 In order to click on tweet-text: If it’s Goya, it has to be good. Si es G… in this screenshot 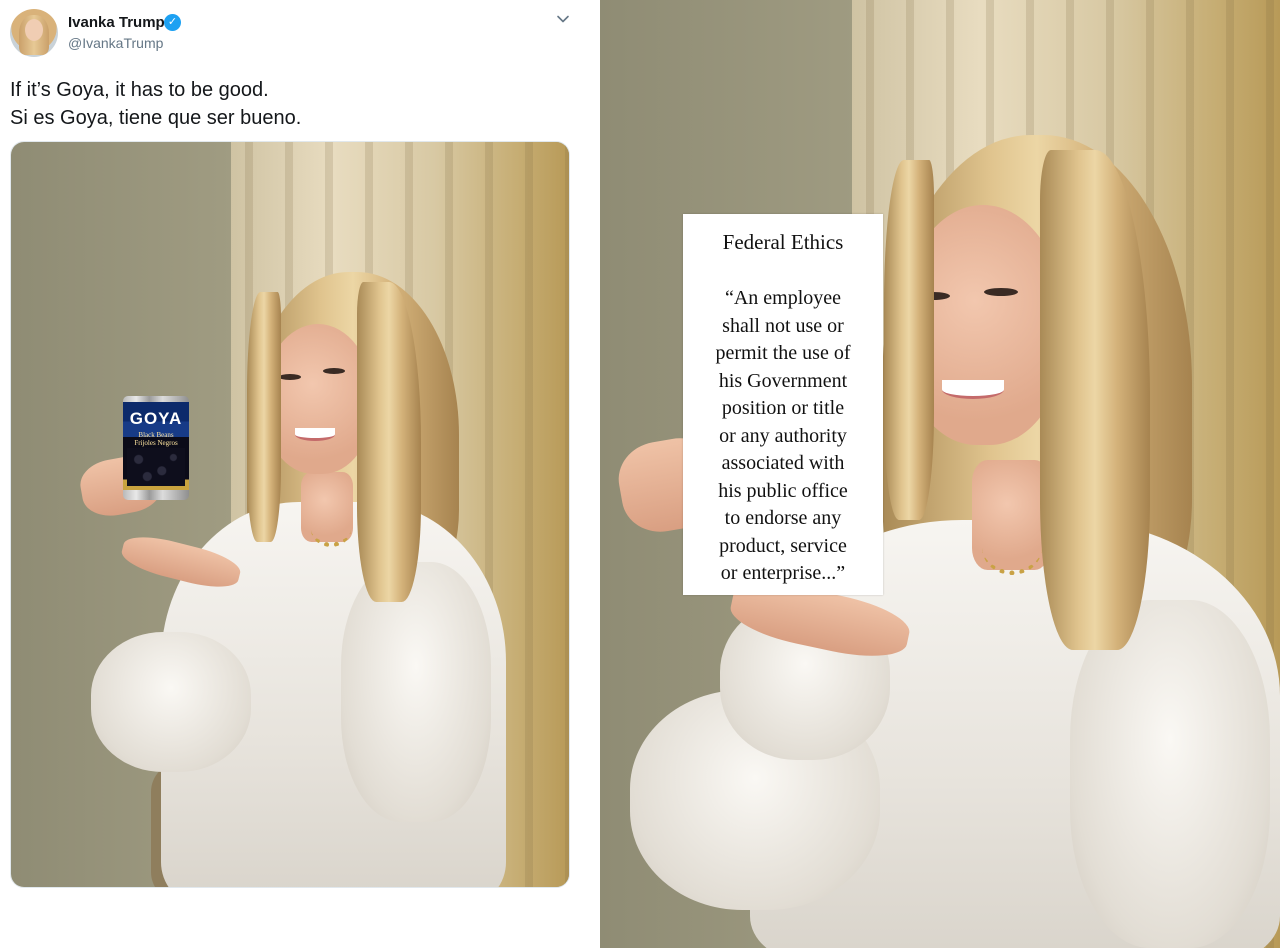, I will do `click(295, 104)`.